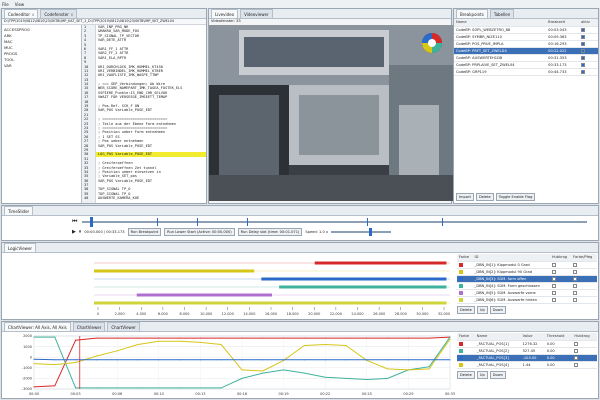  What do you see at coordinates (225, 13) in the screenshot?
I see `tab-livevideo: Livevideo` at bounding box center [225, 13].